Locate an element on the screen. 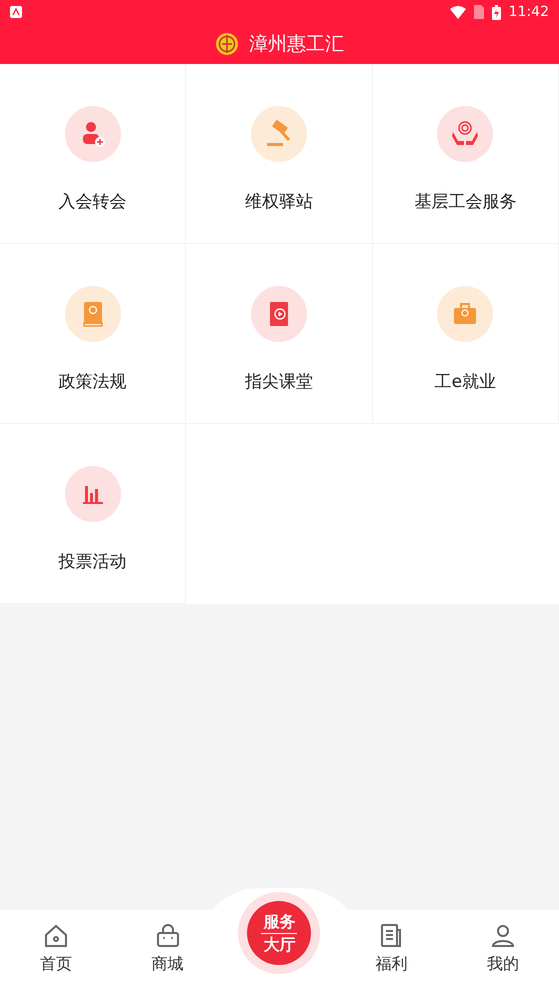 Image resolution: width=559 pixels, height=995 pixels. status-time: 11:42 is located at coordinates (528, 12).